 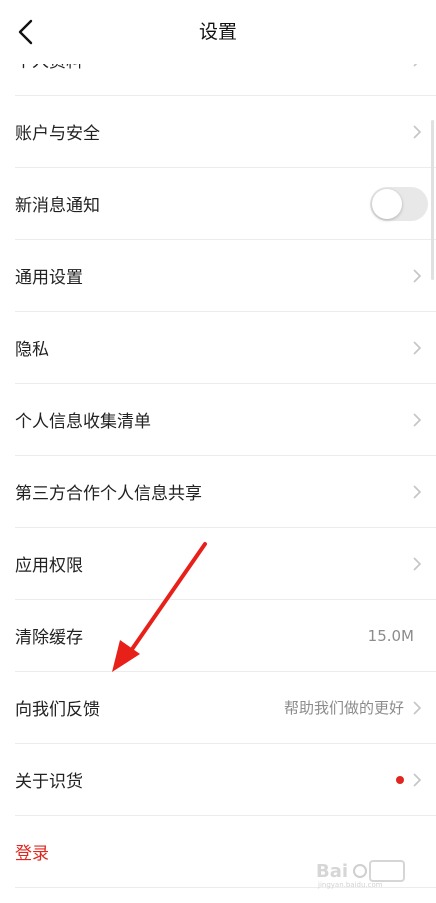 What do you see at coordinates (225, 132) in the screenshot?
I see `settings-item-account-security: 账户与安全` at bounding box center [225, 132].